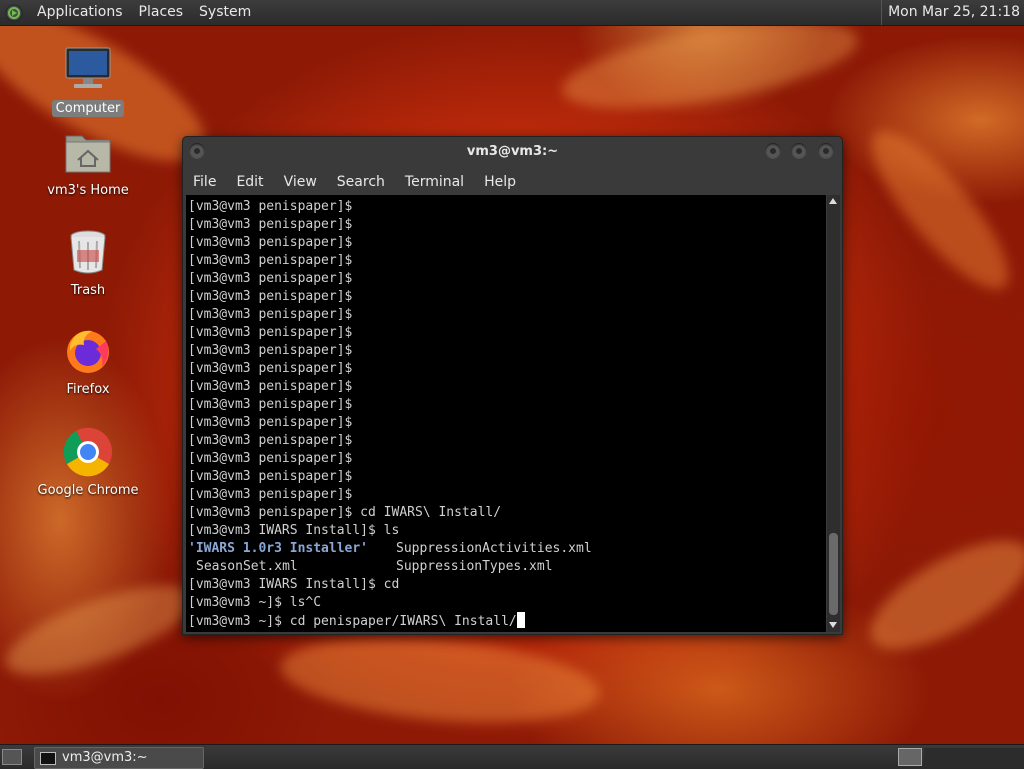  Describe the element at coordinates (434, 182) in the screenshot. I see `menu-terminal: Terminal` at that location.